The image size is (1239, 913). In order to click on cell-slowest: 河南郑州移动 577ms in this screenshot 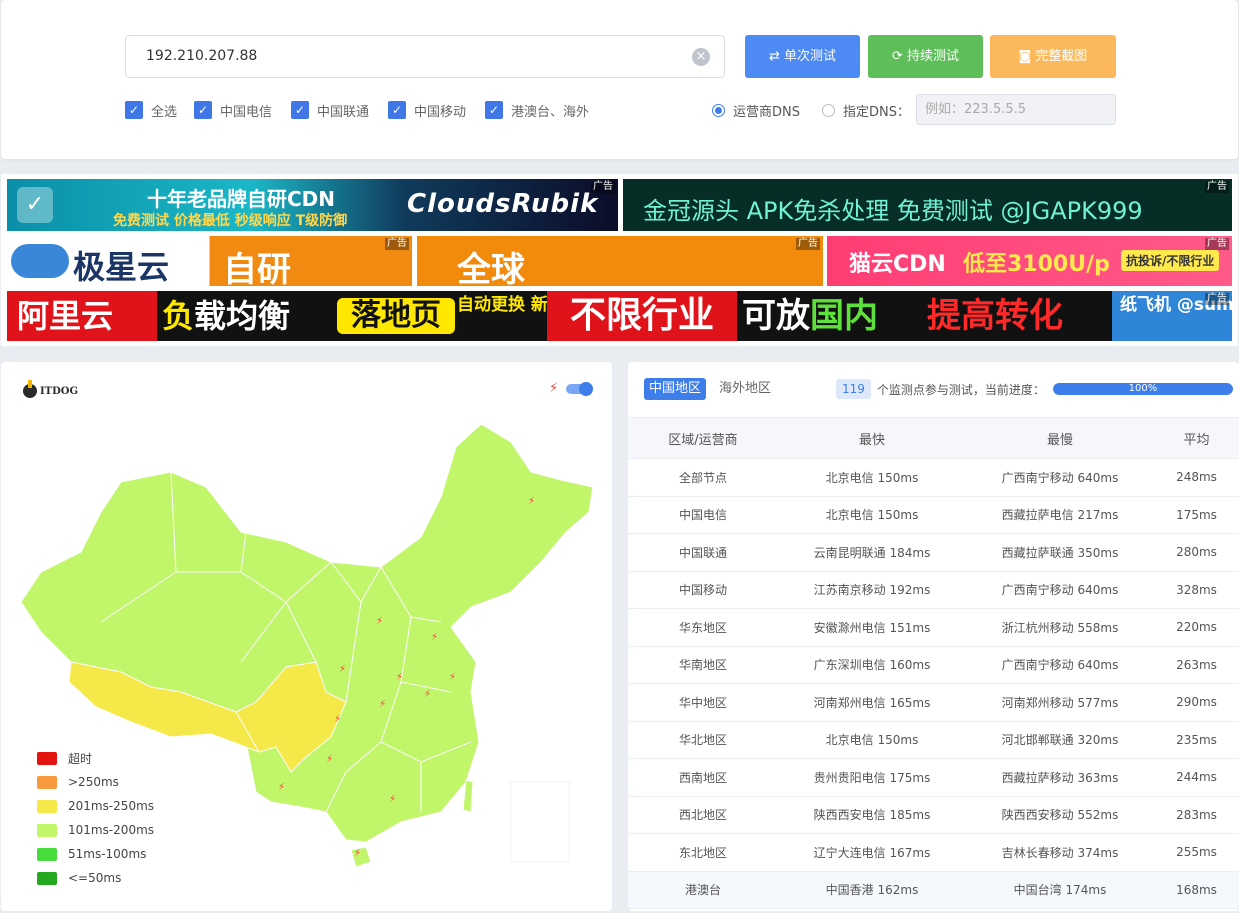, I will do `click(1060, 702)`.